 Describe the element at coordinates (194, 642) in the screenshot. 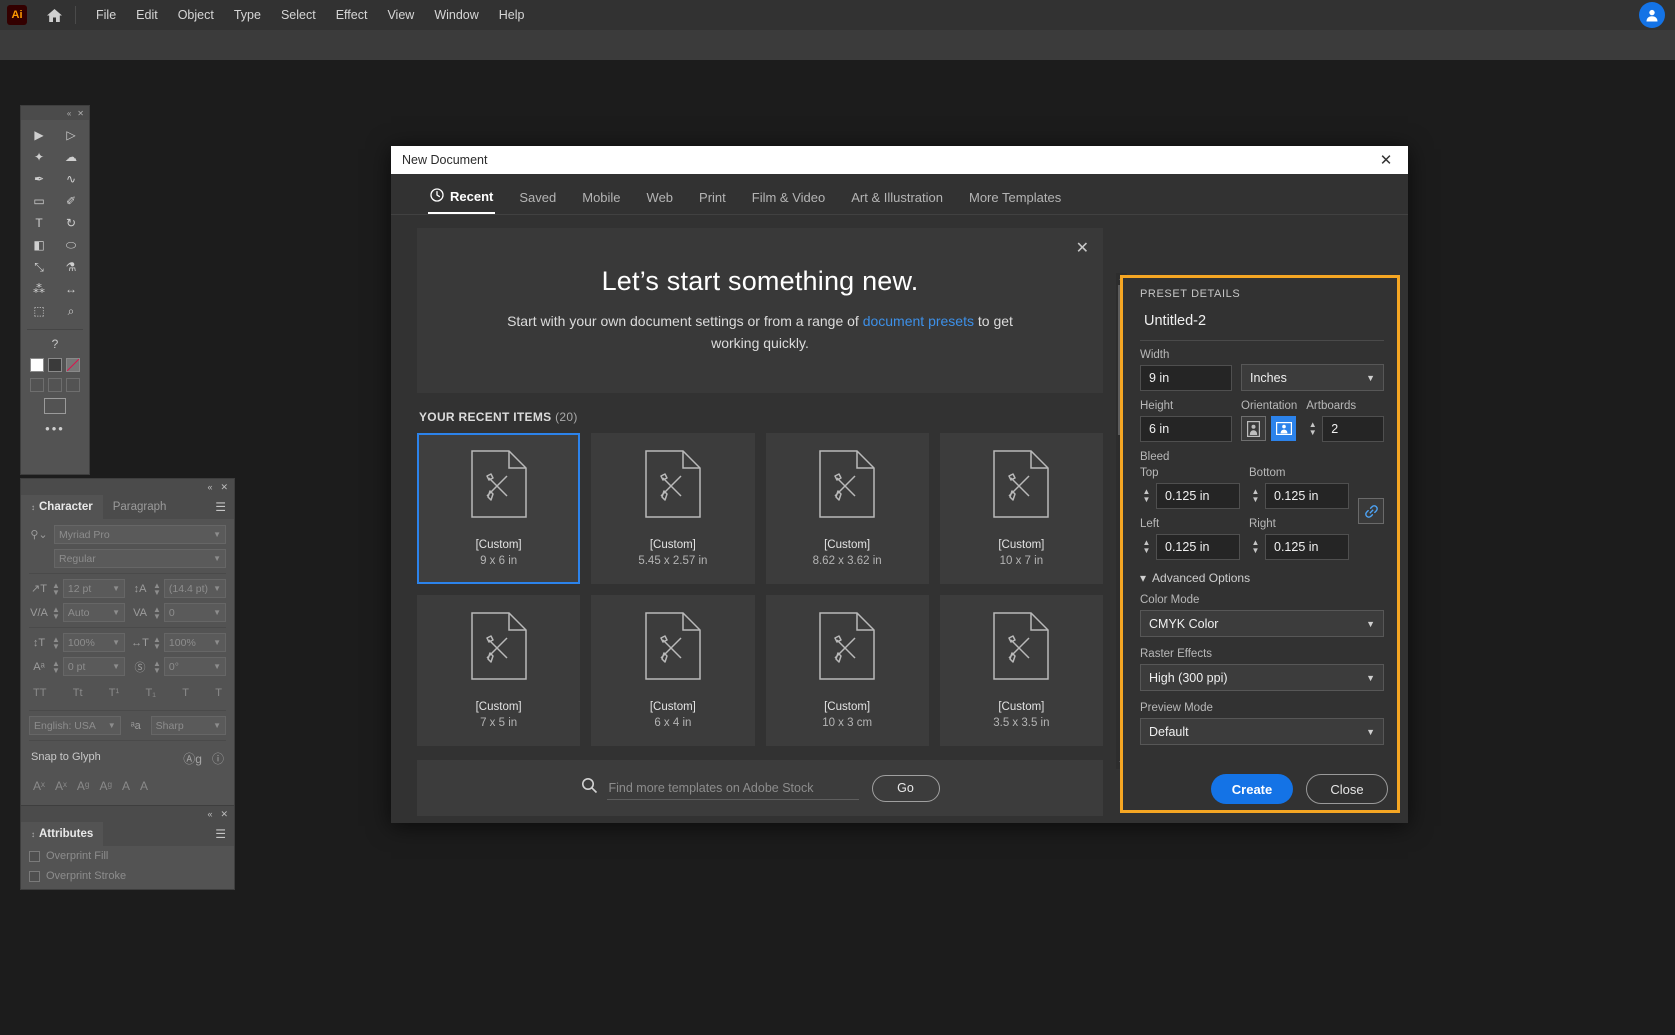

I see `horizontal-scale-field: 100% ▼` at that location.